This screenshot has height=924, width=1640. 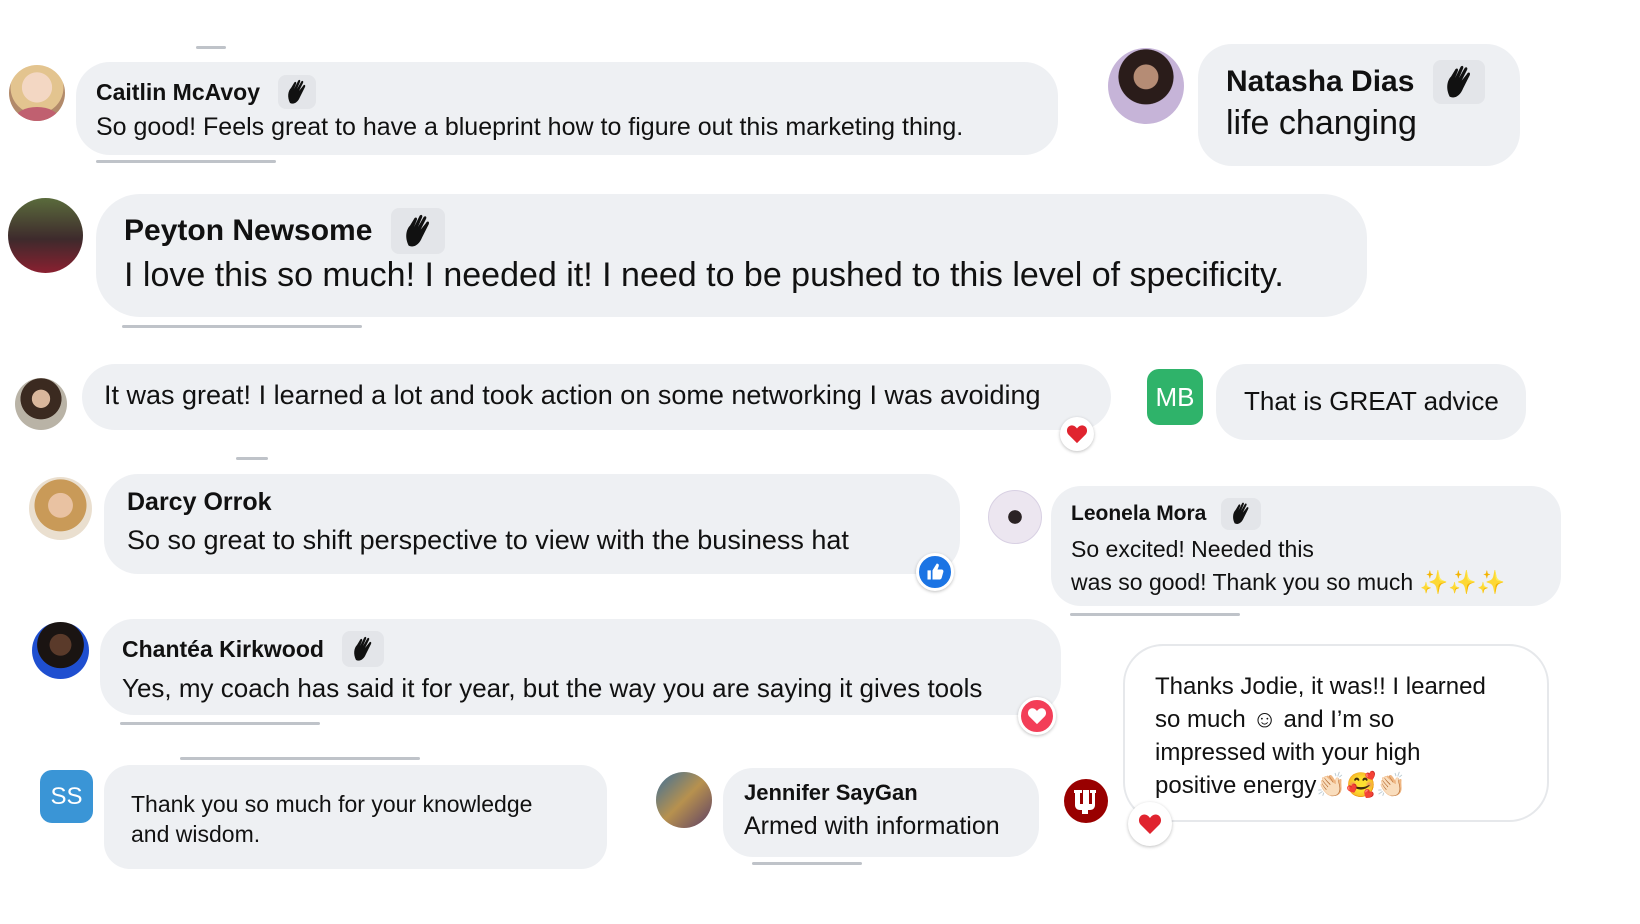 I want to click on comment-text: That is GREAT advice, so click(x=1371, y=401).